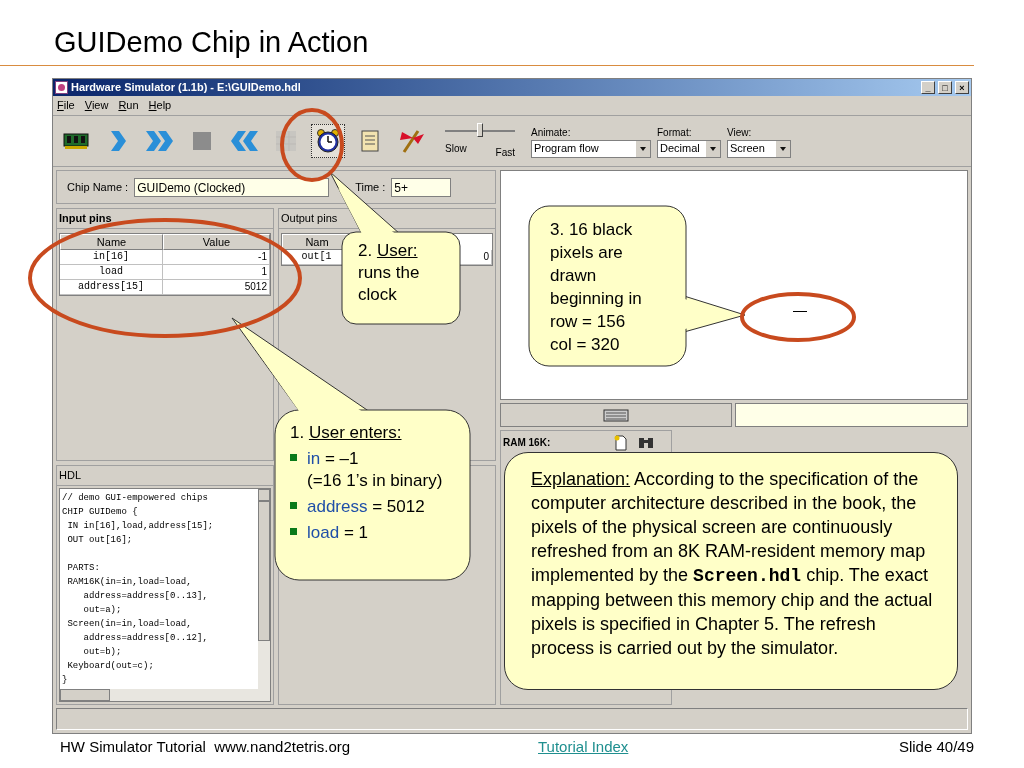 This screenshot has width=1024, height=768. What do you see at coordinates (583, 747) in the screenshot?
I see `tutorial-index-link: Tutorial Index` at bounding box center [583, 747].